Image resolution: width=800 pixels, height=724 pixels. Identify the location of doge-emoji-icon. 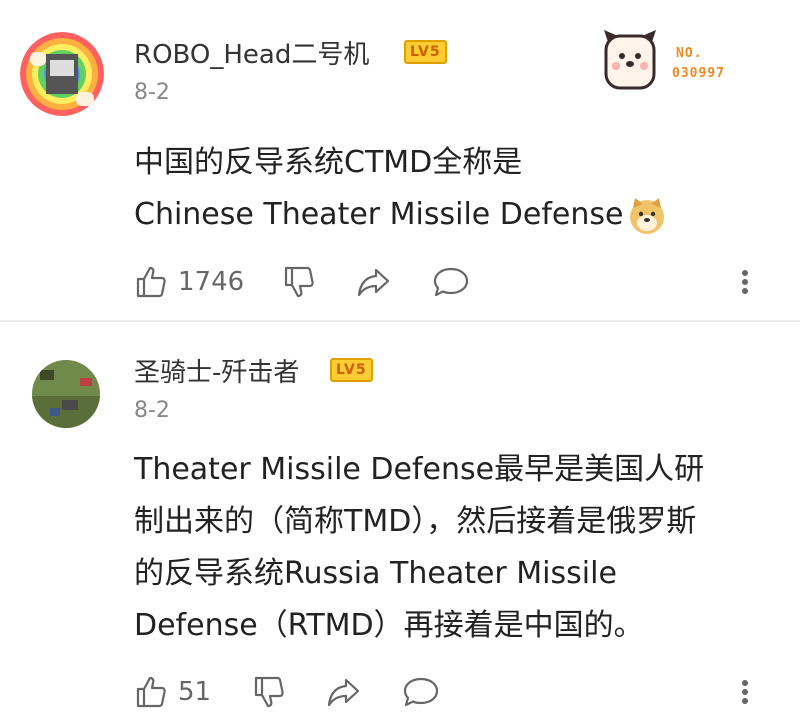
(647, 216).